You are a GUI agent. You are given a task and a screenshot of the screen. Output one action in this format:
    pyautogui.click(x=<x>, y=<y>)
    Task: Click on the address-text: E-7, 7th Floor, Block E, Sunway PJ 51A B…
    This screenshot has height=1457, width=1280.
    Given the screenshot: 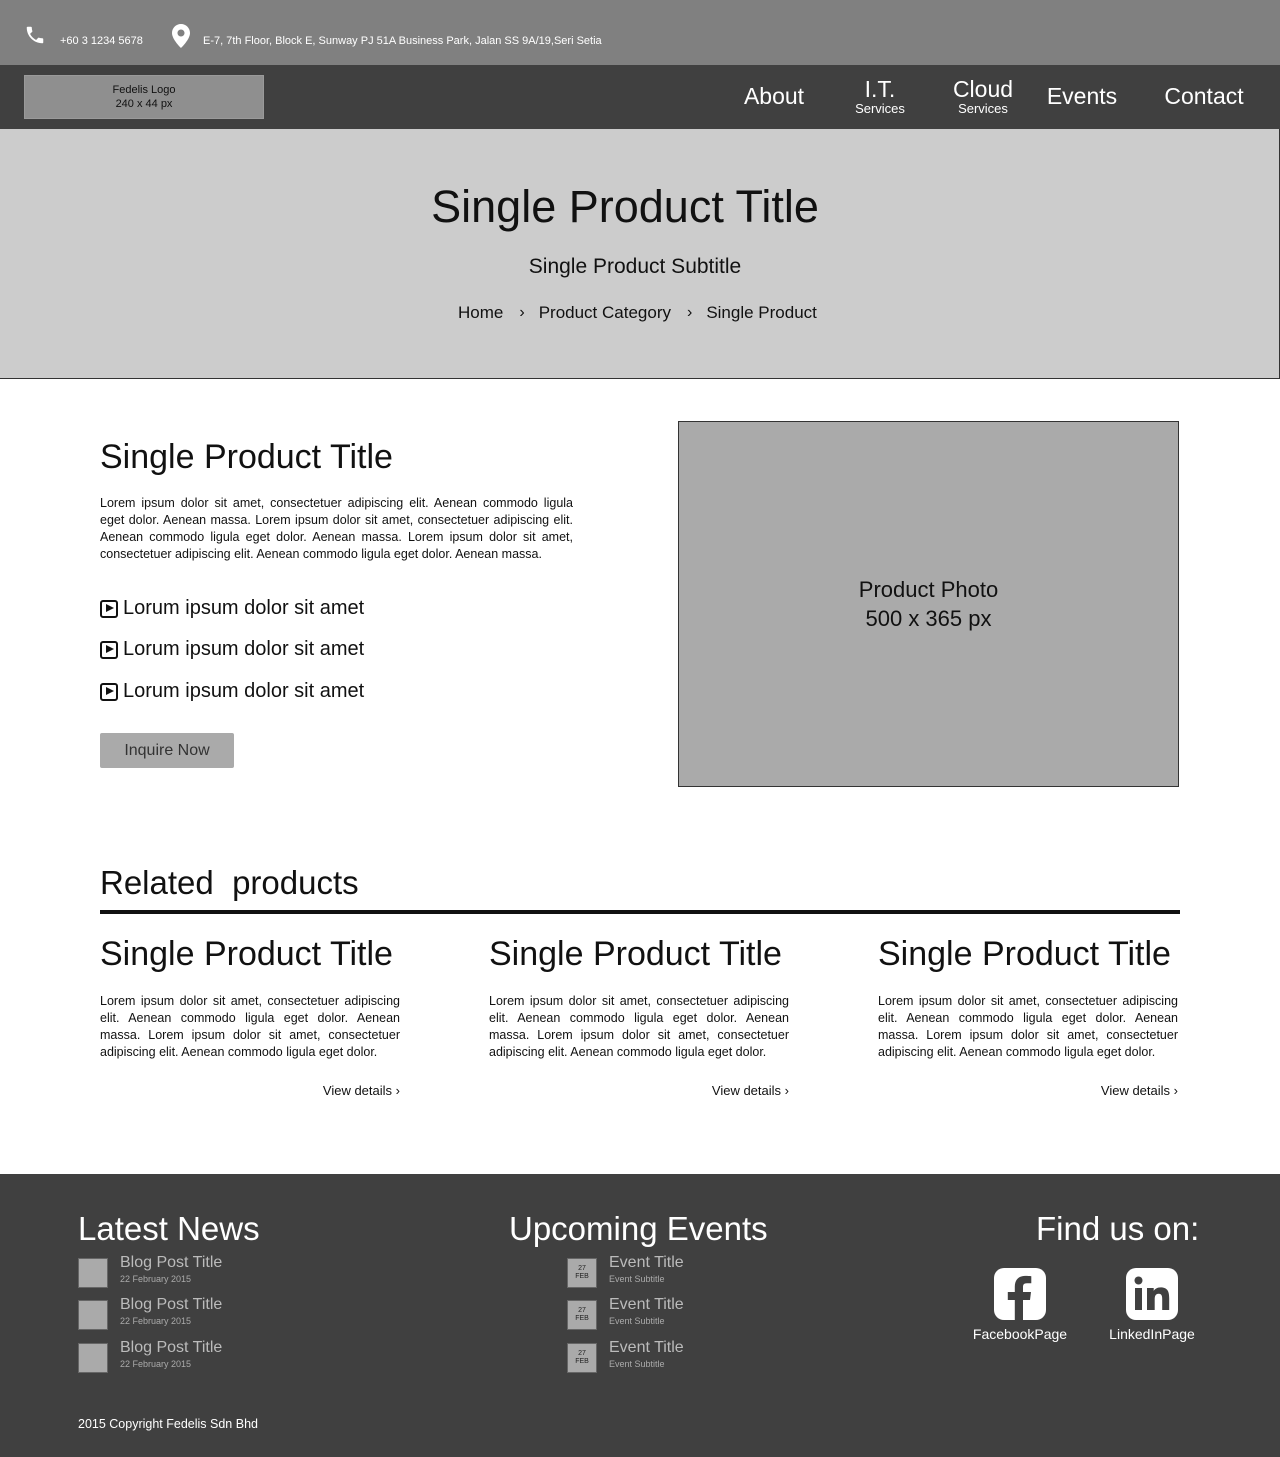 What is the action you would take?
    pyautogui.click(x=402, y=41)
    